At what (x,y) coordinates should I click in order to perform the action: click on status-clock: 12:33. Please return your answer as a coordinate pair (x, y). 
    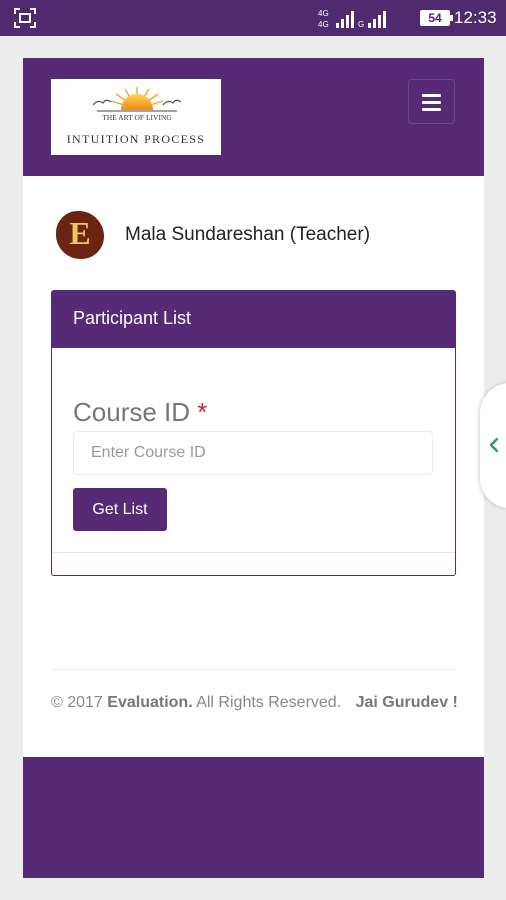
    Looking at the image, I should click on (475, 17).